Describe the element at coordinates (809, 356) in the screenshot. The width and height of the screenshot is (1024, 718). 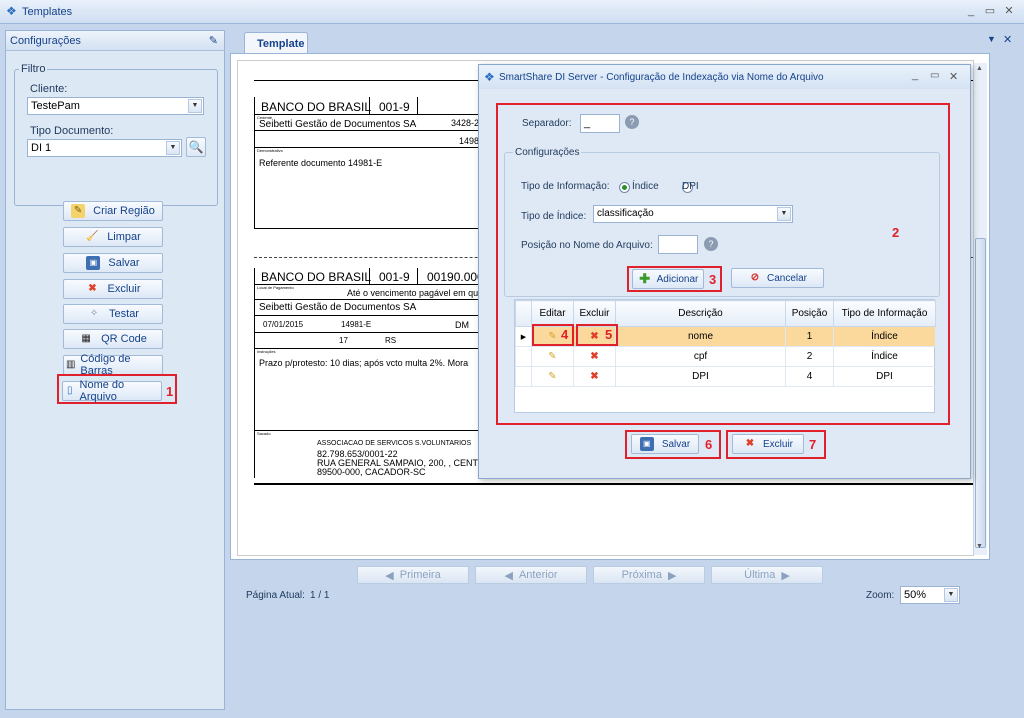
I see `row-position: 2` at that location.